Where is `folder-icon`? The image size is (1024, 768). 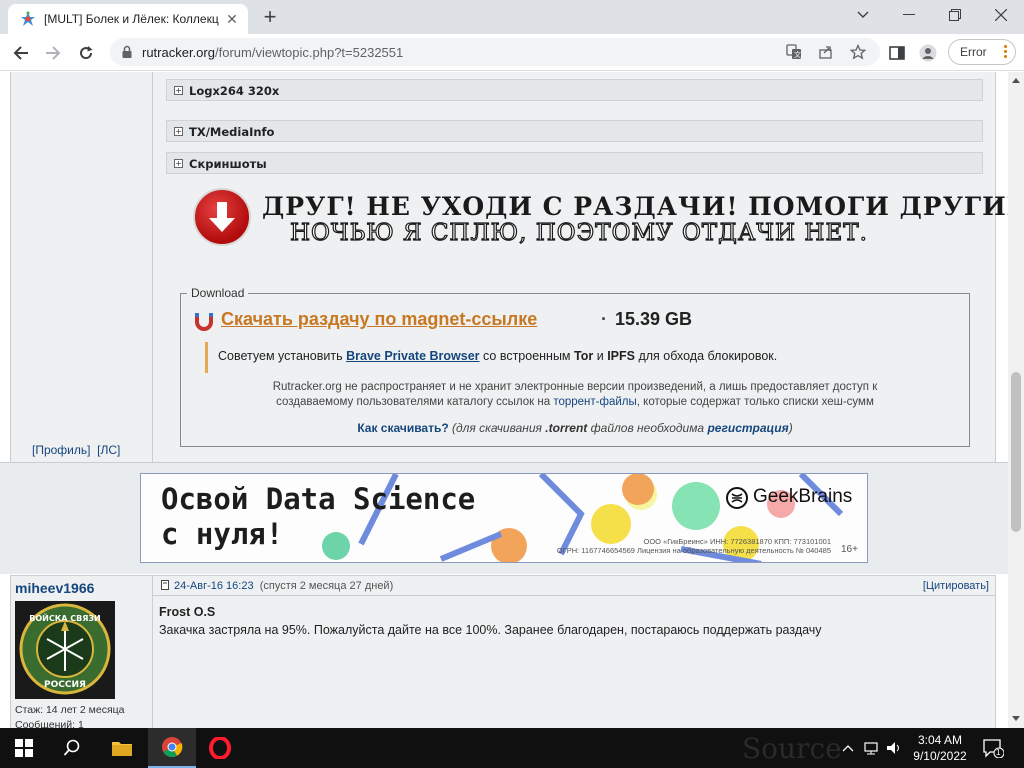 folder-icon is located at coordinates (122, 749).